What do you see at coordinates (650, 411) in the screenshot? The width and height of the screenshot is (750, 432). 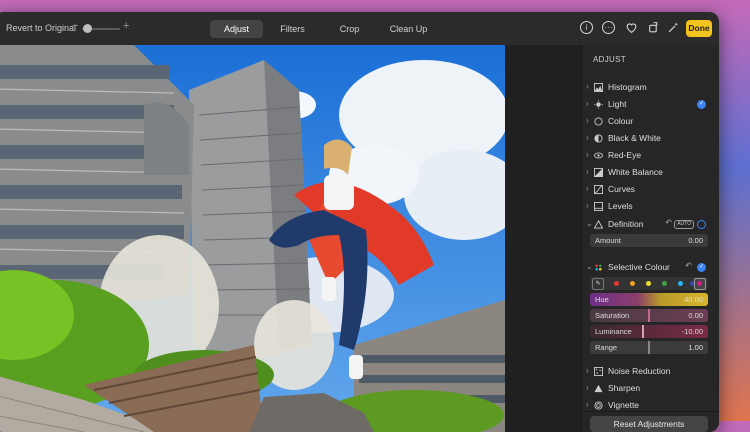 I see `panel-divider` at bounding box center [650, 411].